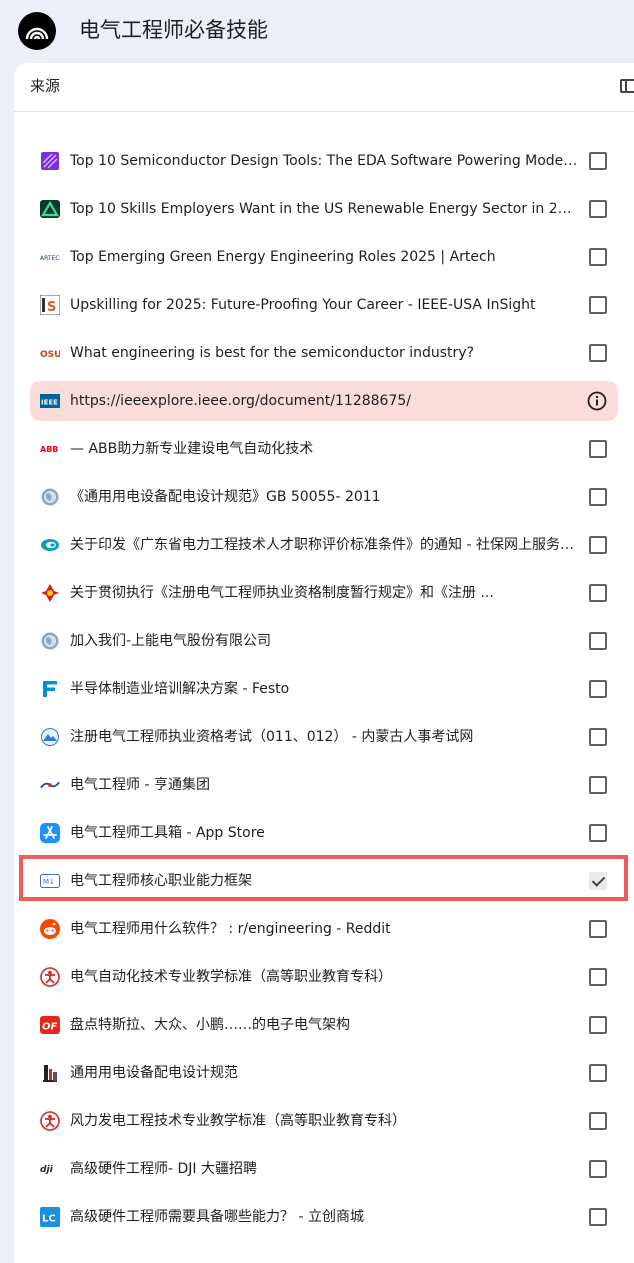 The image size is (634, 1263). I want to click on source-item: 电气工程师用什么软件？ : r/engineering - Reddit, so click(324, 929).